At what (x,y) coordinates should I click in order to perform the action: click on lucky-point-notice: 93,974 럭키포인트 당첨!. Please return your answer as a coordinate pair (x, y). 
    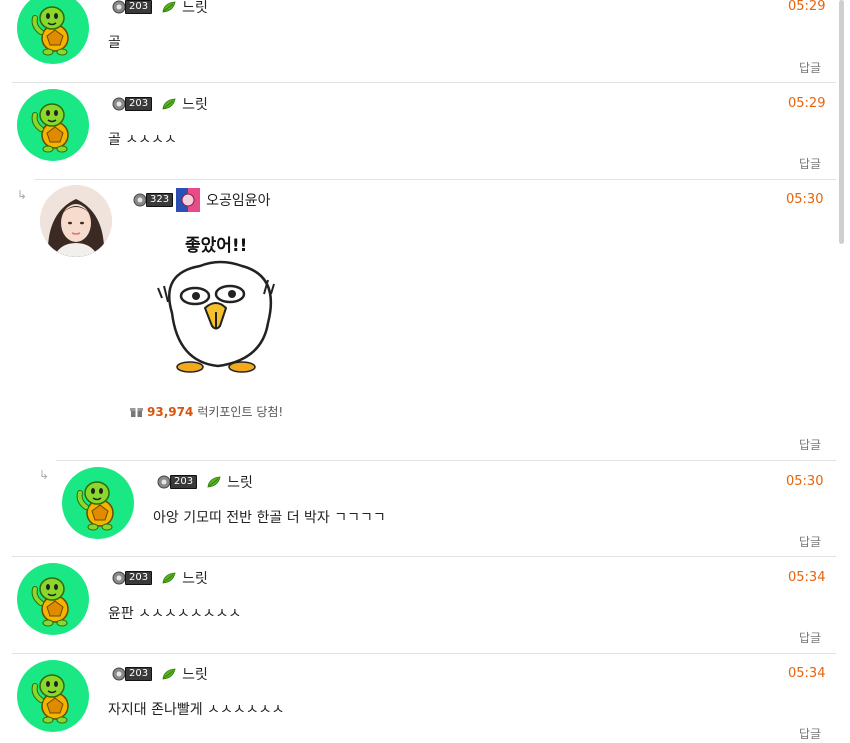
    Looking at the image, I should click on (206, 411).